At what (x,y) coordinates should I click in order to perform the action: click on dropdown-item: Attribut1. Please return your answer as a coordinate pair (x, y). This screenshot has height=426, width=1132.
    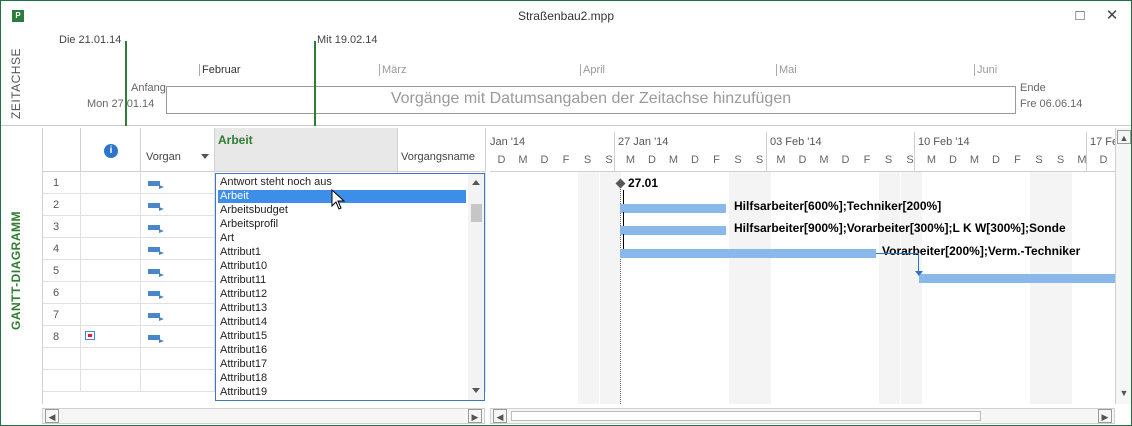
    Looking at the image, I should click on (342, 252).